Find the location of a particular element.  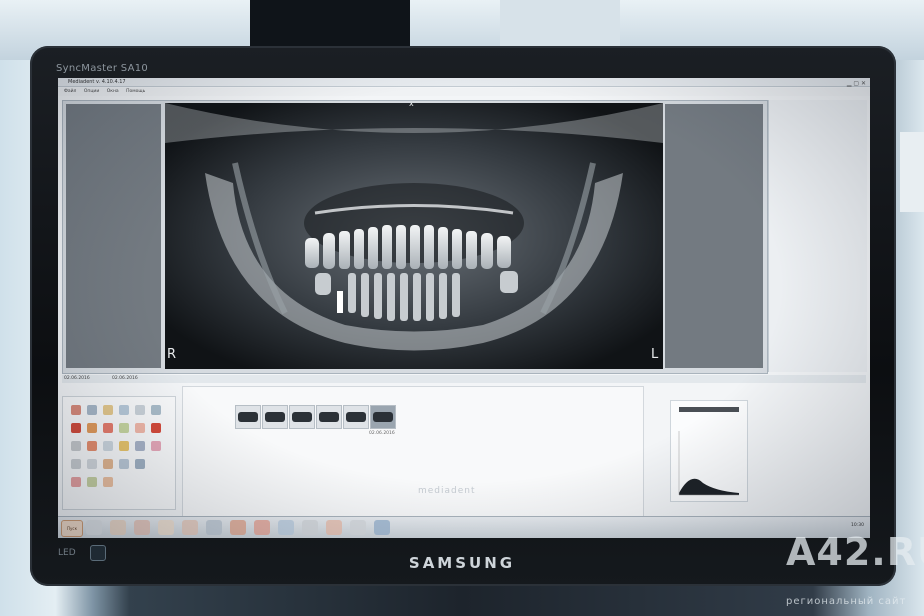

taskbar: Пуск 10:30 is located at coordinates (464, 527).